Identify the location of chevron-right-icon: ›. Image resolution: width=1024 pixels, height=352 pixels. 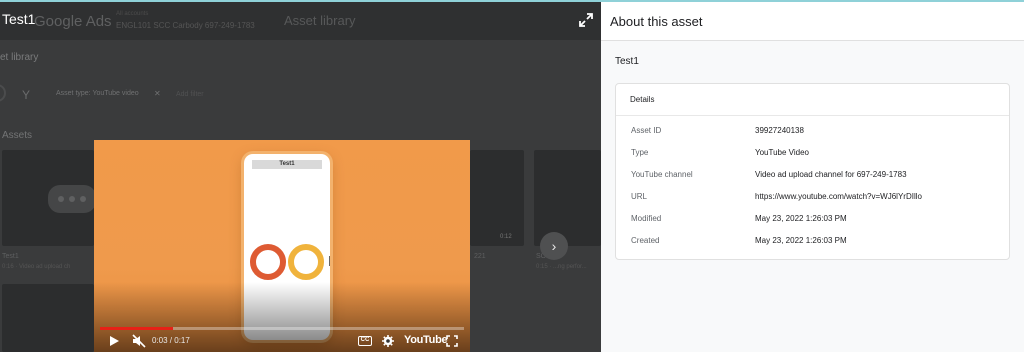
(554, 246).